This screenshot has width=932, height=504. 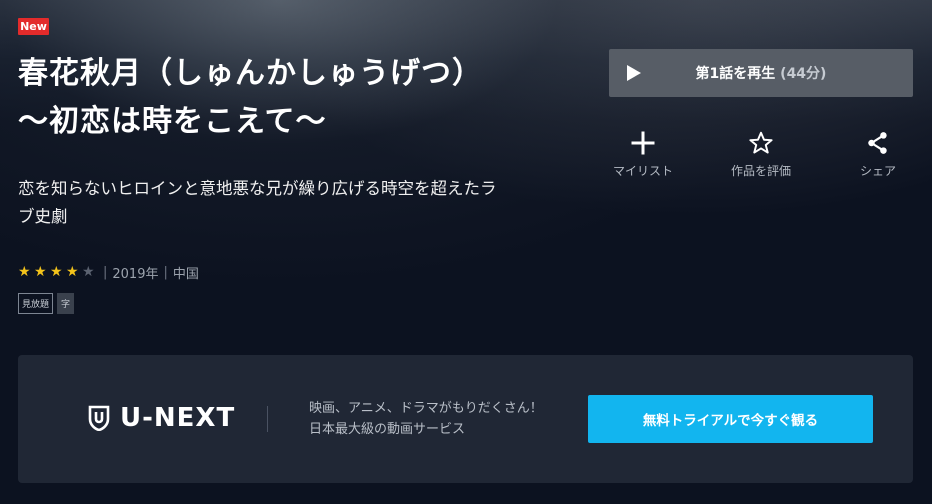 What do you see at coordinates (33, 26) in the screenshot?
I see `new-badge: New` at bounding box center [33, 26].